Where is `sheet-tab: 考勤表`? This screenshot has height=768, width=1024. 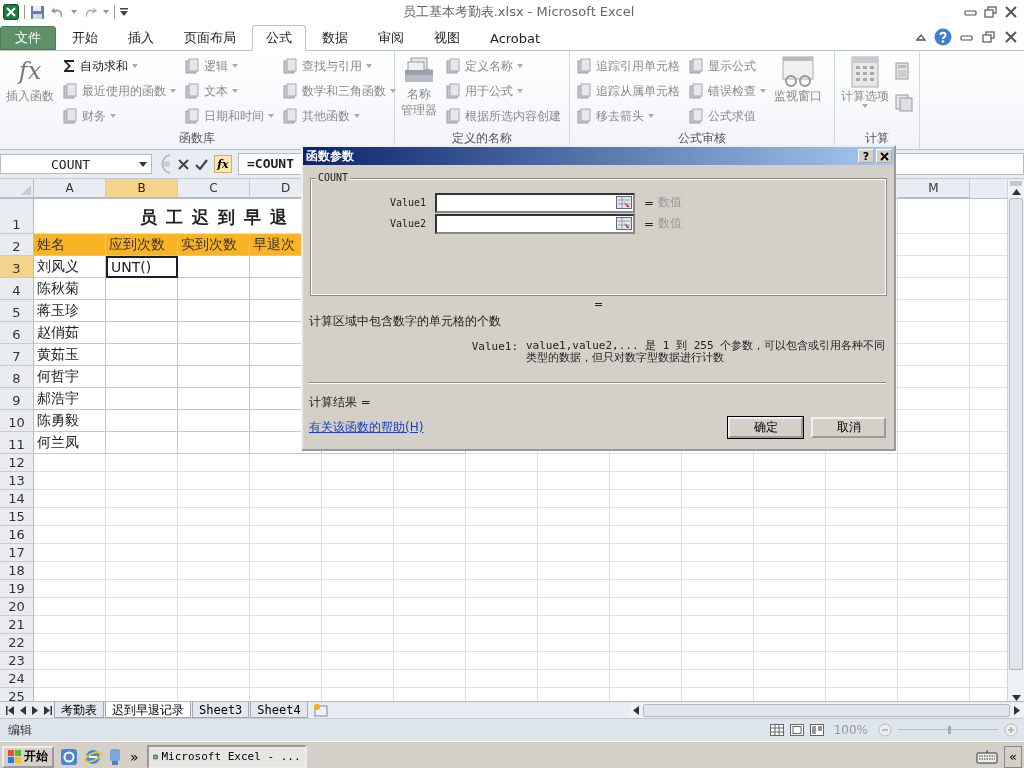
sheet-tab: 考勤表 is located at coordinates (79, 710).